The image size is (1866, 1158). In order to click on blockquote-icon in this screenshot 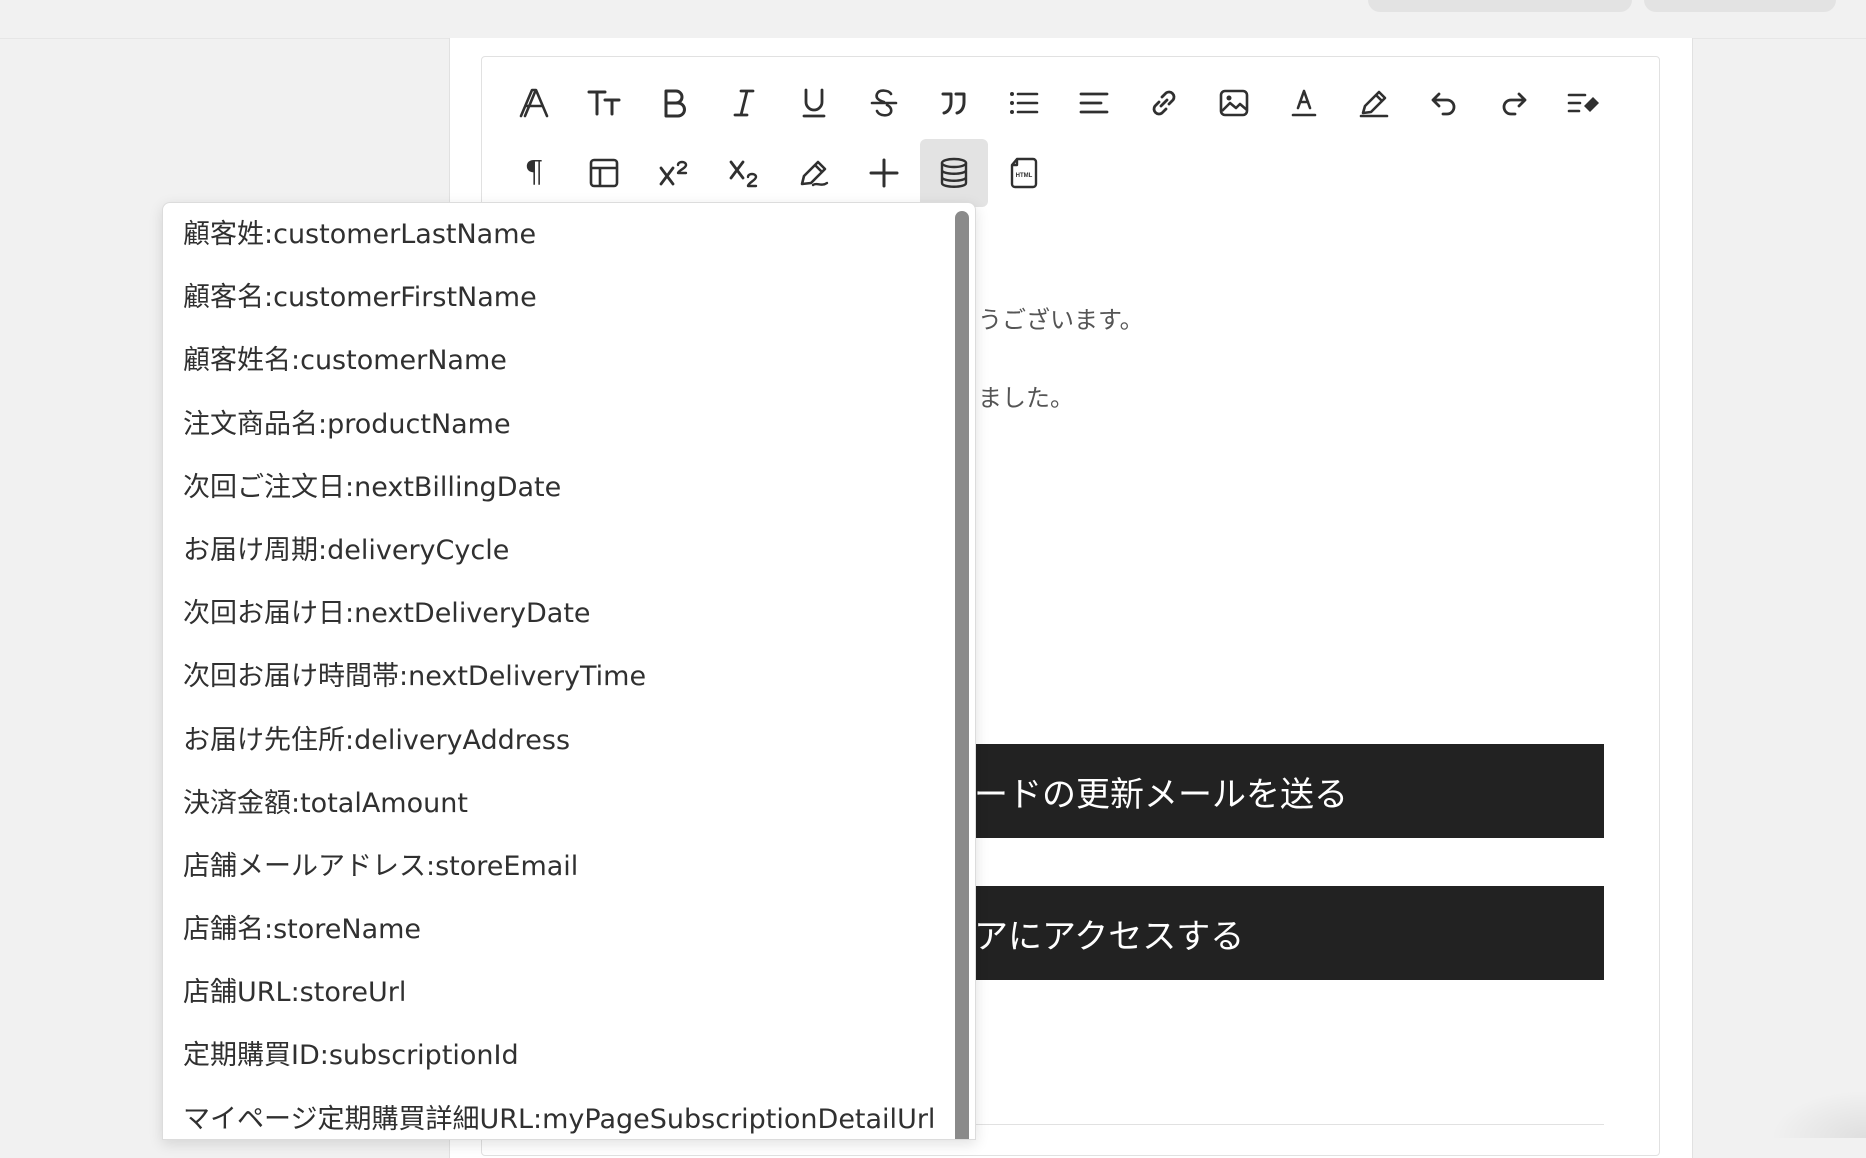, I will do `click(953, 103)`.